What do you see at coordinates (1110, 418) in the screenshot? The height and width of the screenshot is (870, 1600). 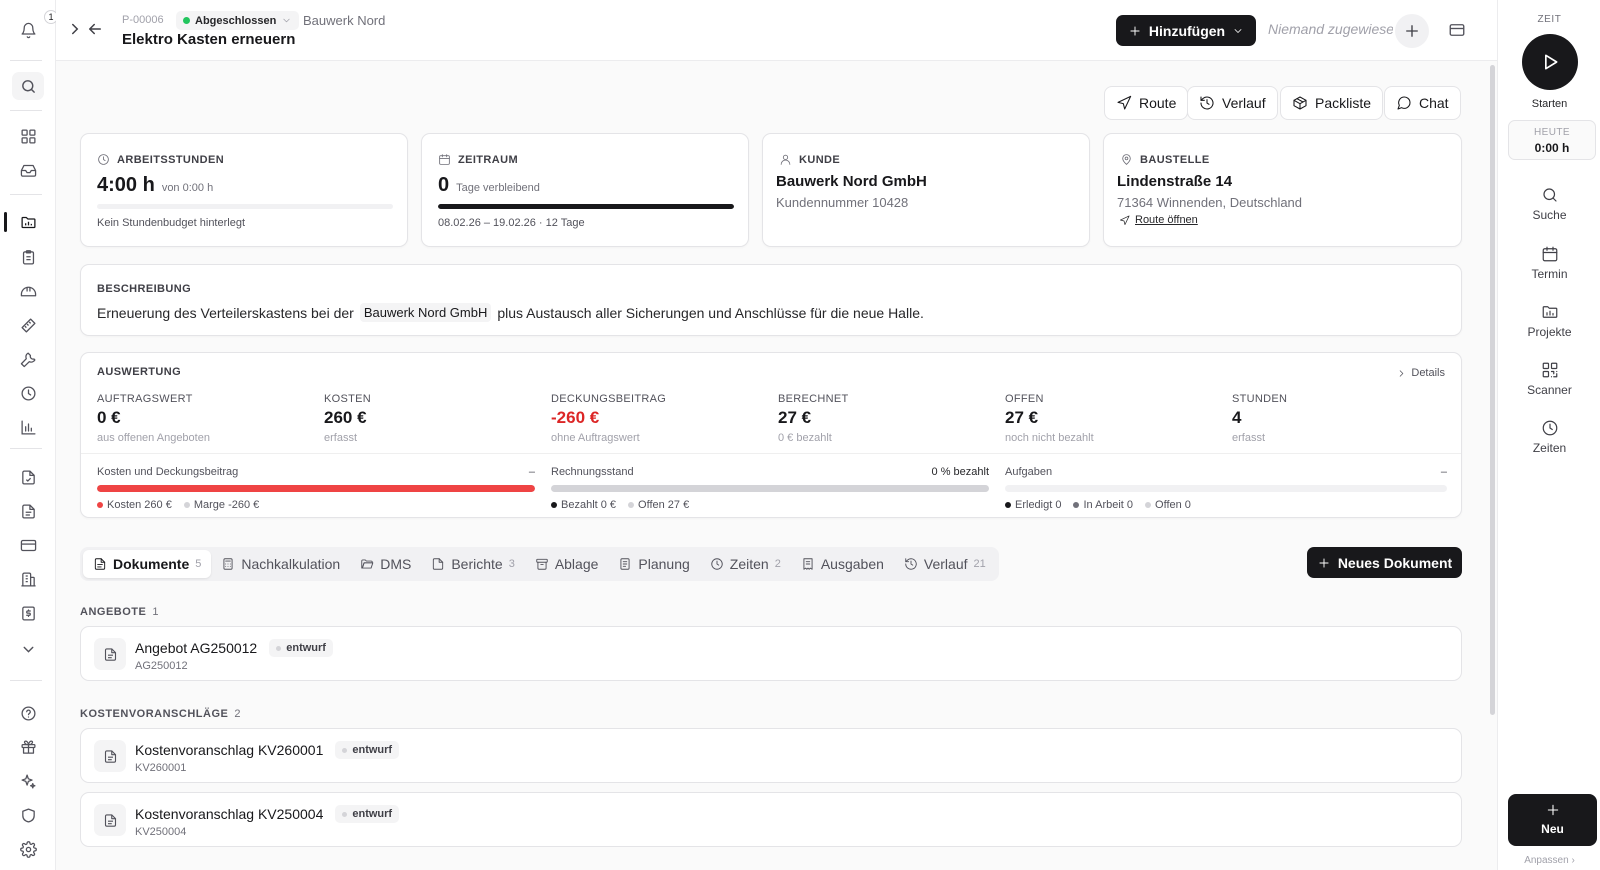 I see `kpi-open: OFFEN 27 € noch nicht bezahlt` at bounding box center [1110, 418].